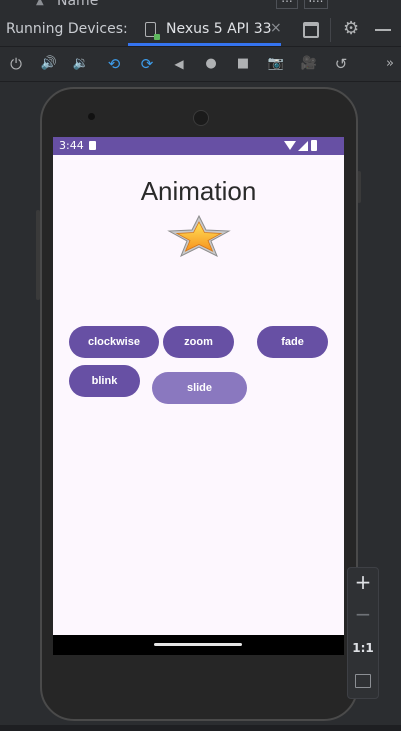 The height and width of the screenshot is (731, 401). Describe the element at coordinates (341, 64) in the screenshot. I see `snapshot-icon: ↺` at that location.